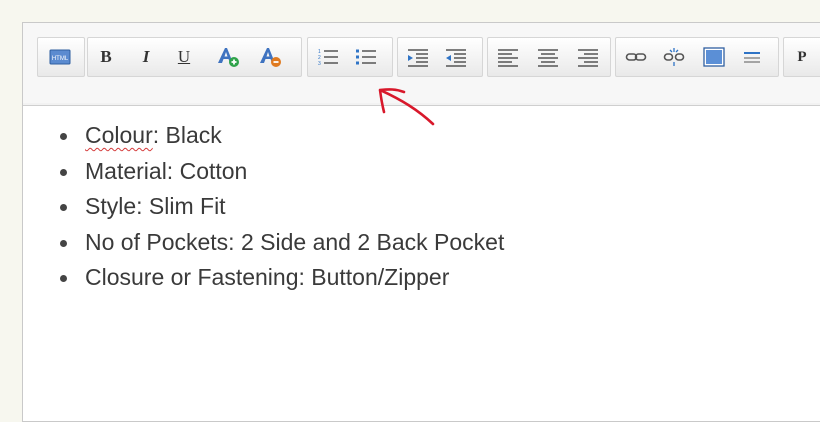 This screenshot has height=422, width=820. I want to click on horizontal-rule-icon, so click(752, 57).